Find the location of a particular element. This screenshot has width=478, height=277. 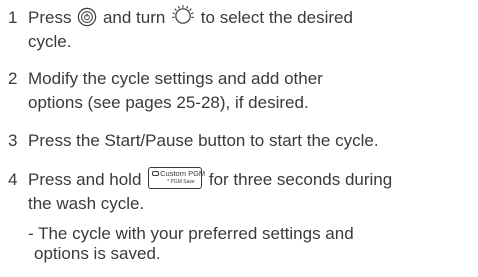

step-text: Press and turn to select the desired is located at coordinates (252, 17).